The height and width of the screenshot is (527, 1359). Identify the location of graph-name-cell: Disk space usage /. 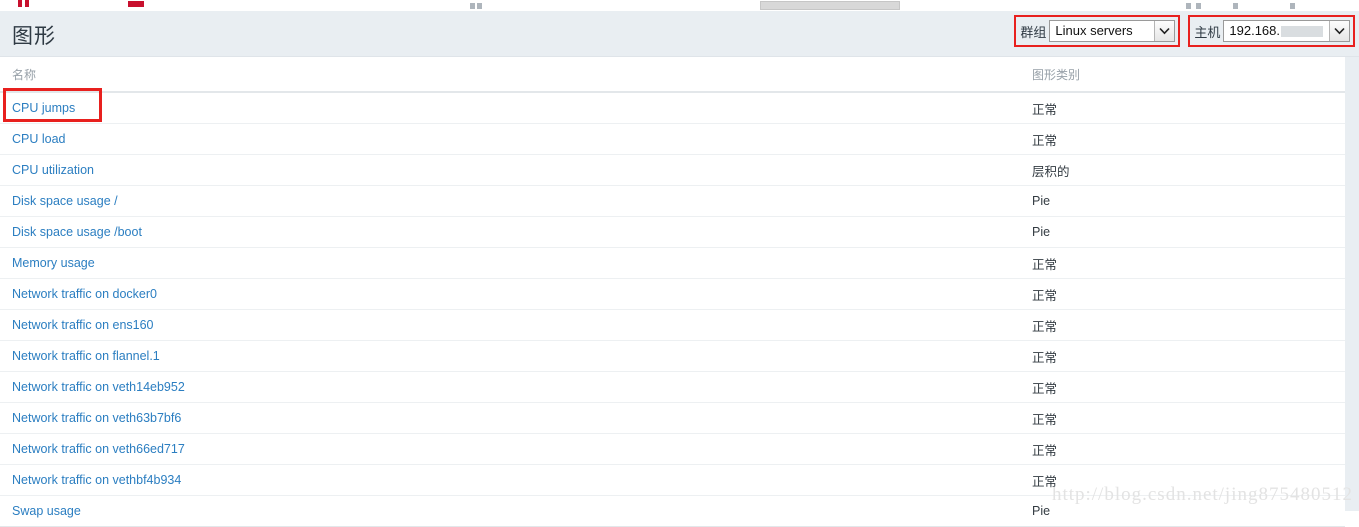
(510, 201).